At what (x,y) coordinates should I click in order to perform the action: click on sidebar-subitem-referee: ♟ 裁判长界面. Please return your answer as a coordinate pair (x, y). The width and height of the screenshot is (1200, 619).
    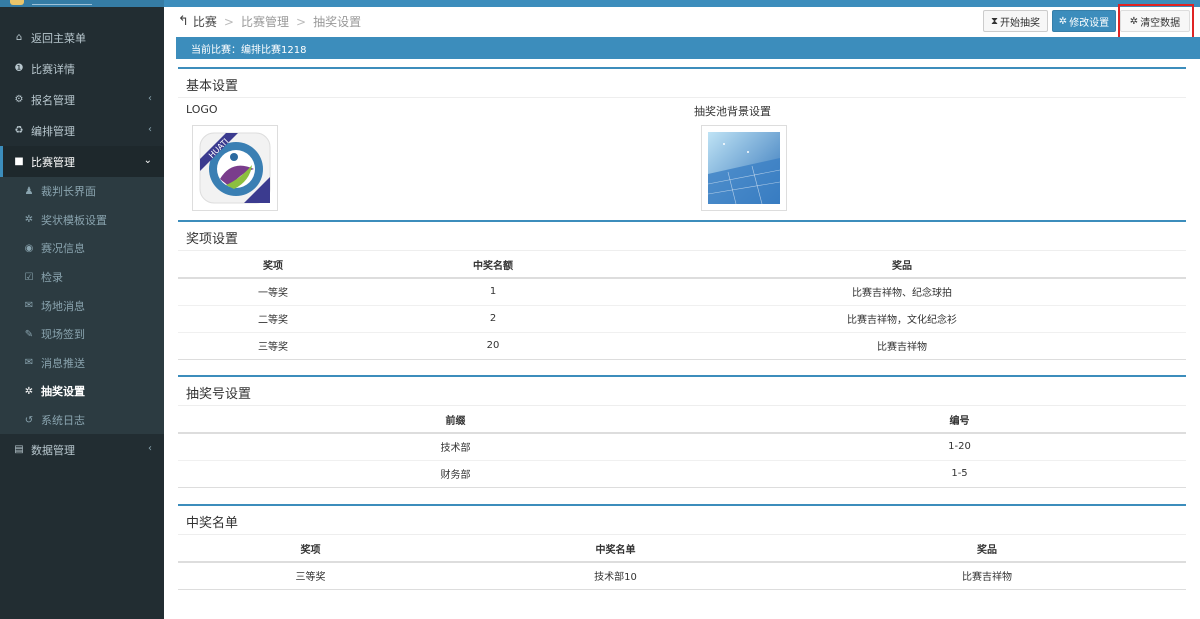
    Looking at the image, I should click on (82, 191).